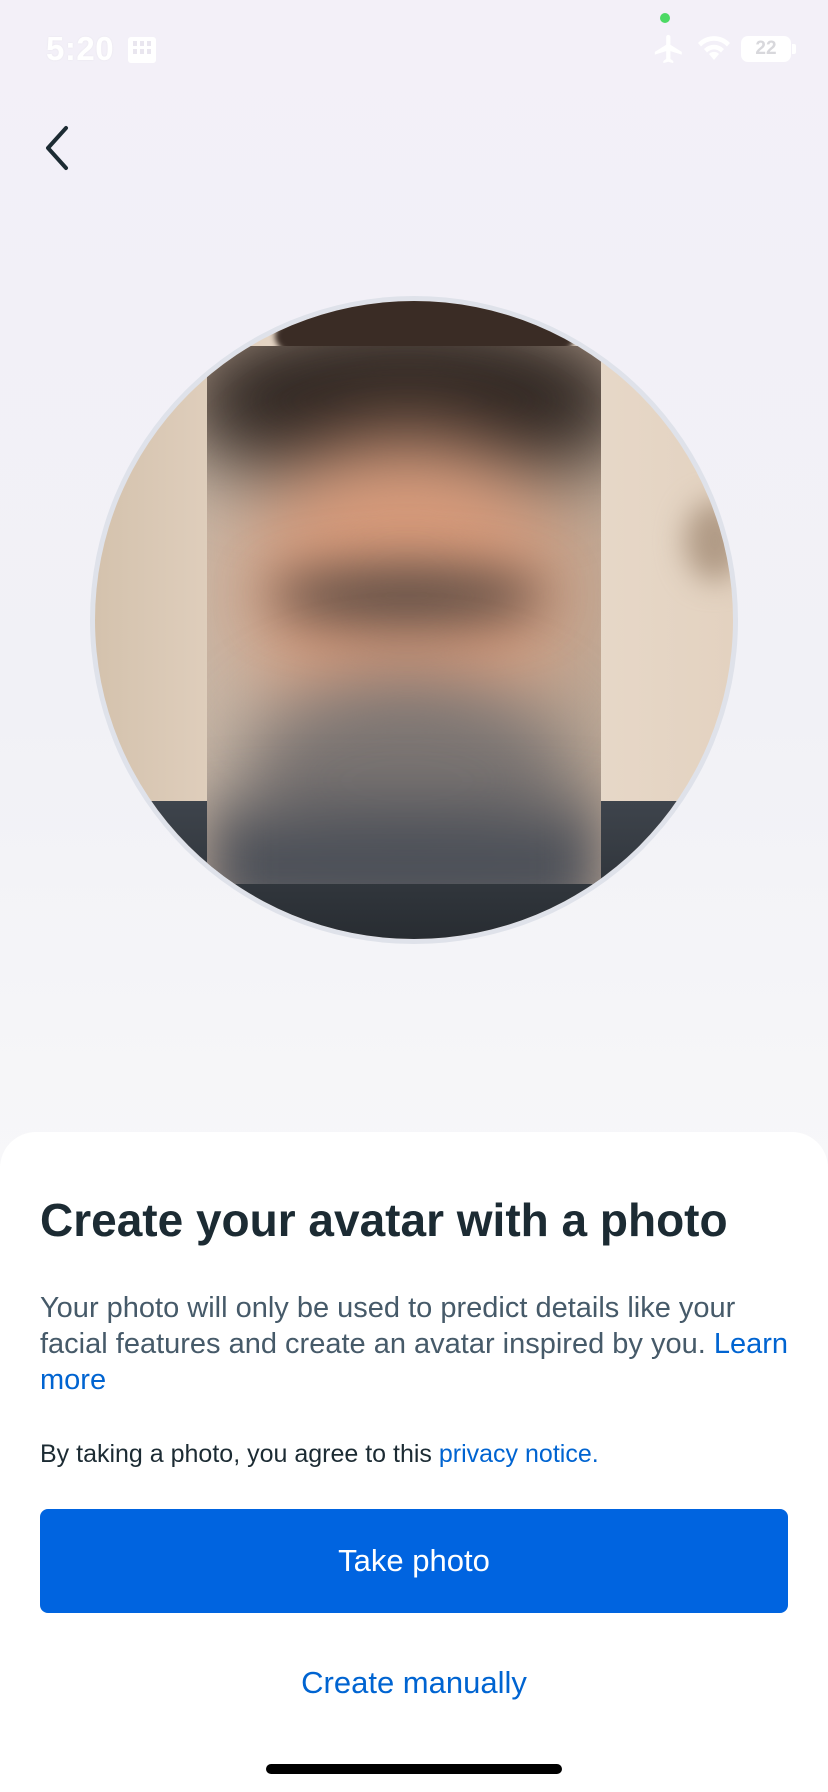 The image size is (828, 1792). What do you see at coordinates (80, 48) in the screenshot?
I see `status-time: 5:20` at bounding box center [80, 48].